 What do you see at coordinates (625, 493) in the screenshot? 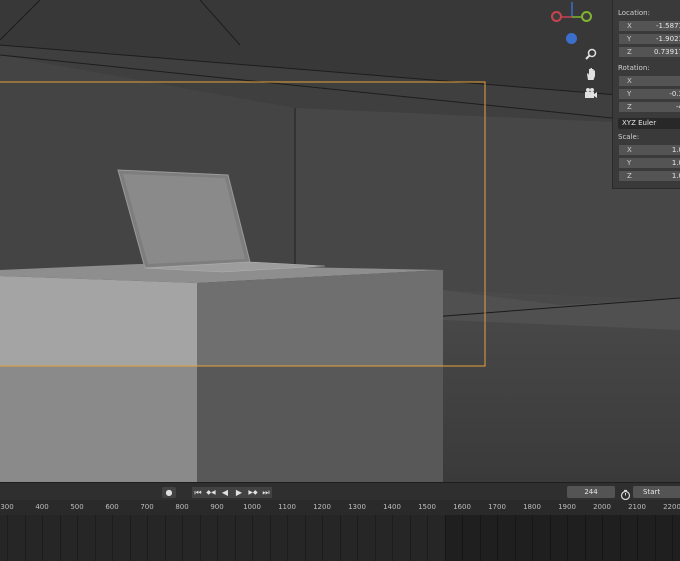
I see `stopwatch-icon` at bounding box center [625, 493].